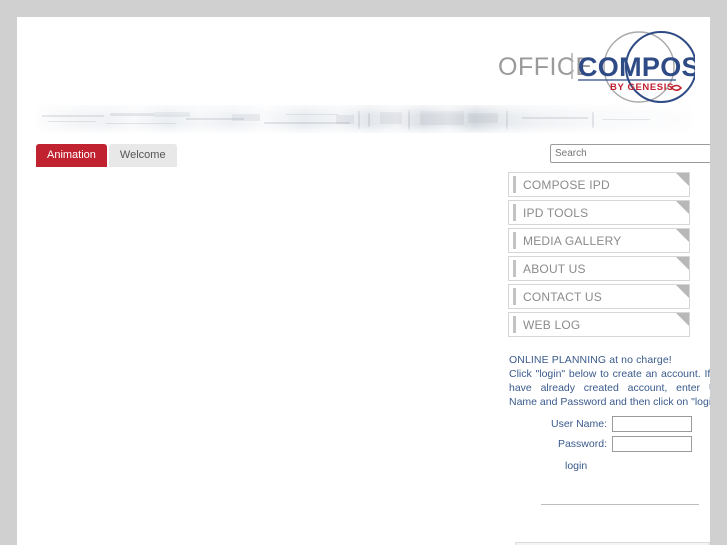 The height and width of the screenshot is (545, 727). I want to click on username-row: User Name:, so click(589, 424).